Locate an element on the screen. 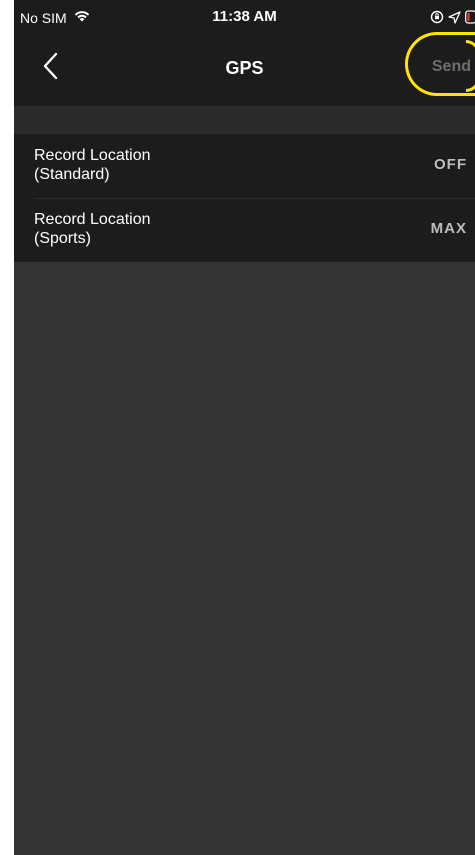  section-spacer is located at coordinates (244, 120).